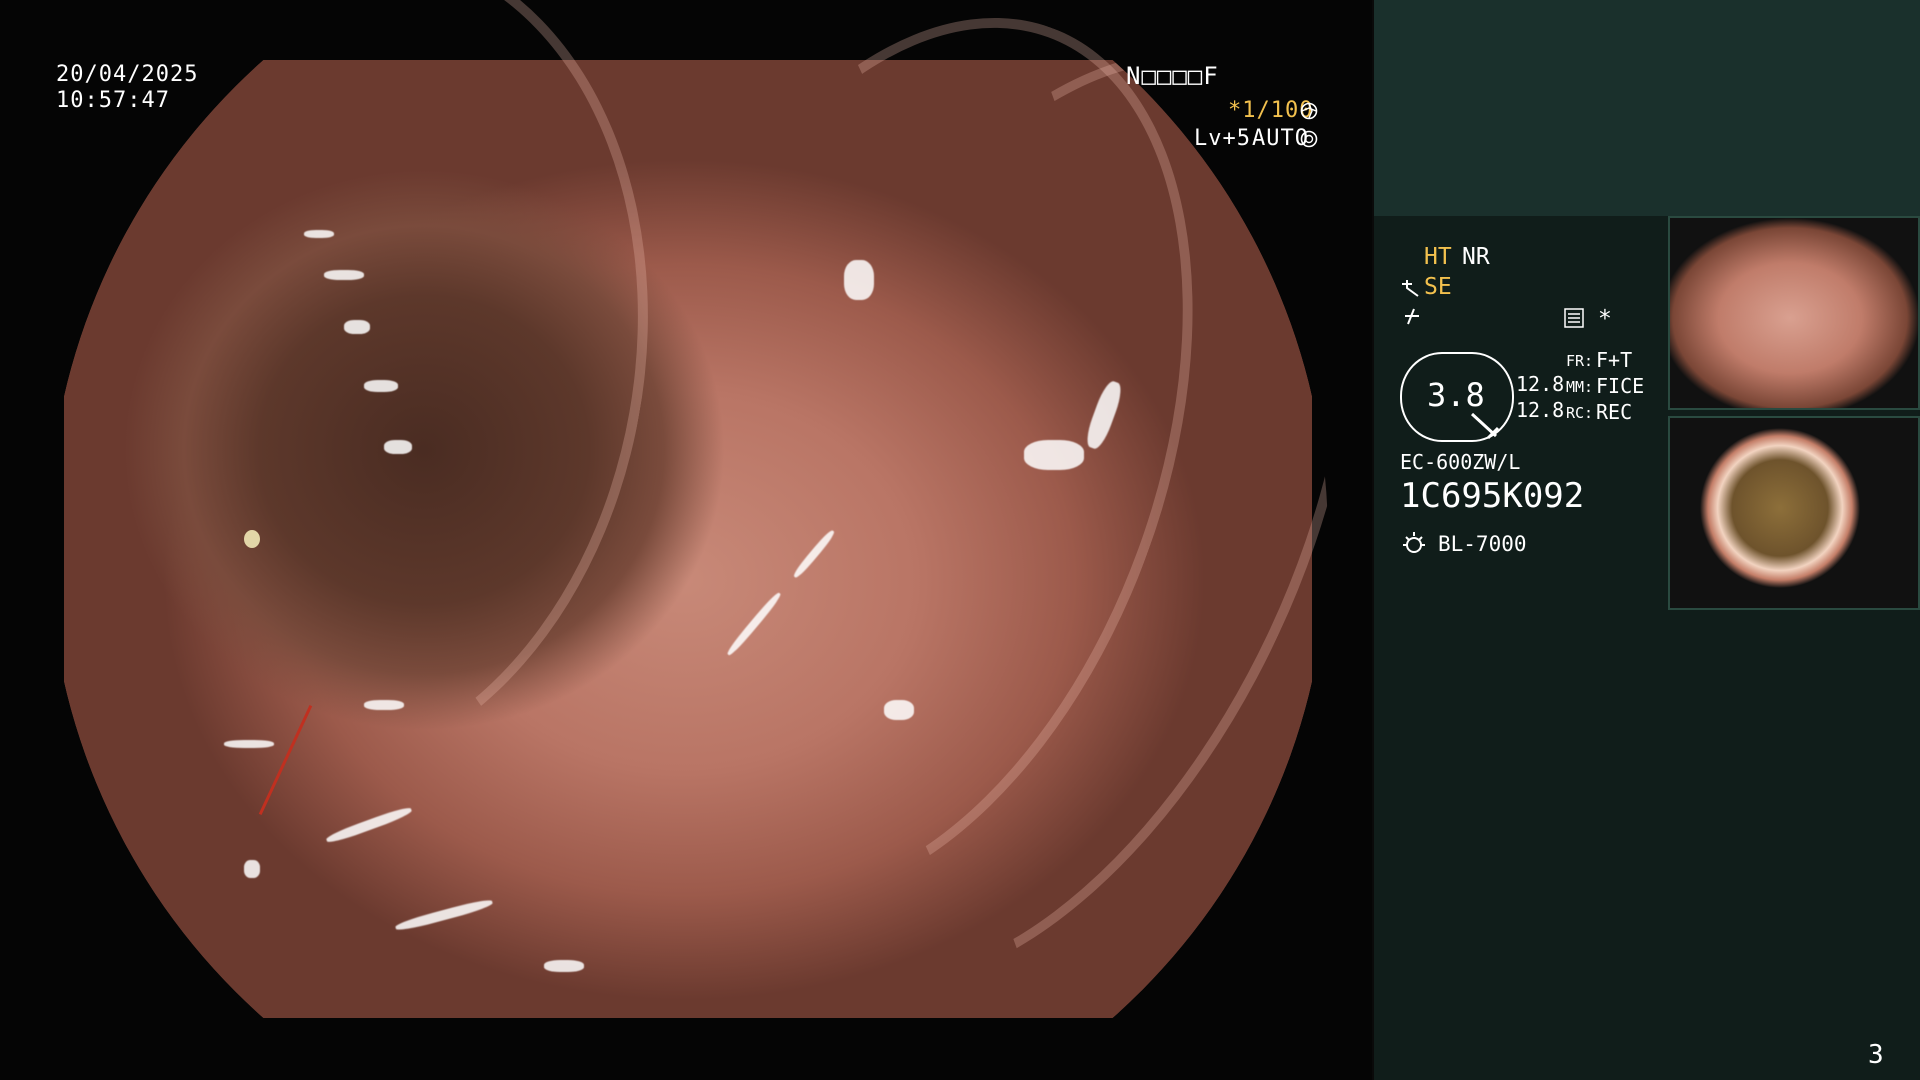 This screenshot has width=1920, height=1080. What do you see at coordinates (1309, 139) in the screenshot?
I see `iris-icon` at bounding box center [1309, 139].